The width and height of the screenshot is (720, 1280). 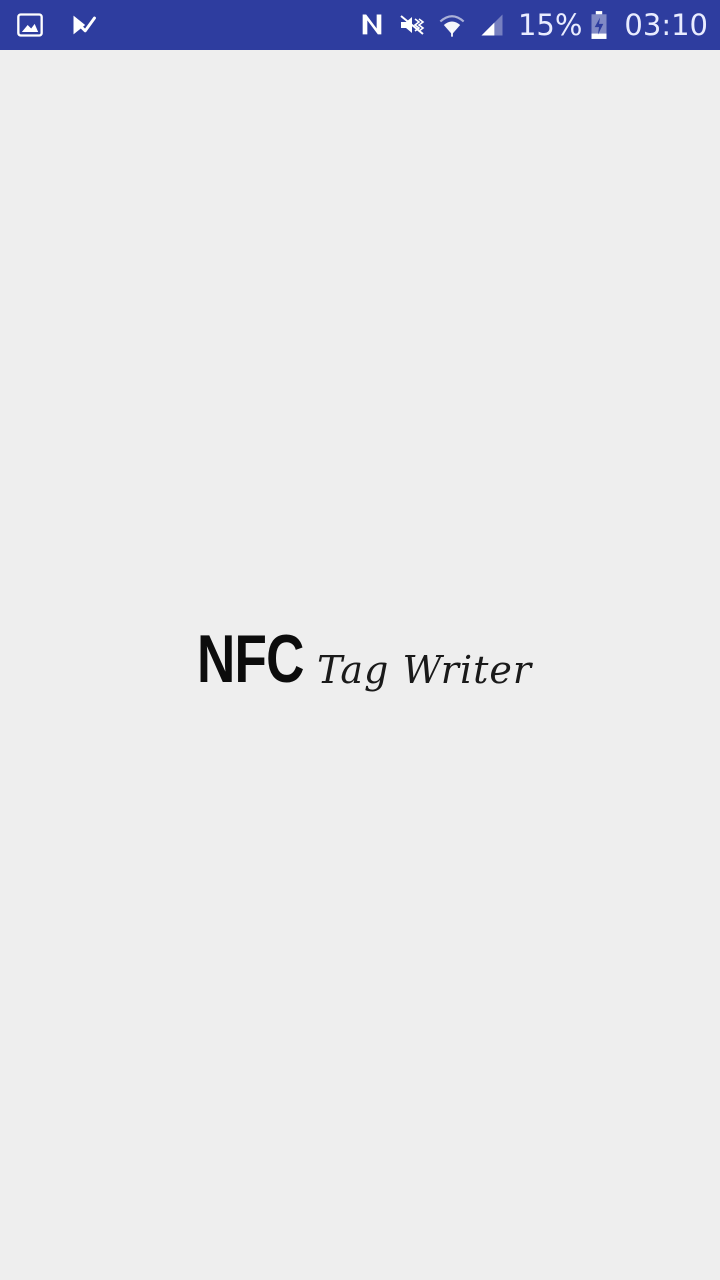 I want to click on battery-charging-icon, so click(x=599, y=25).